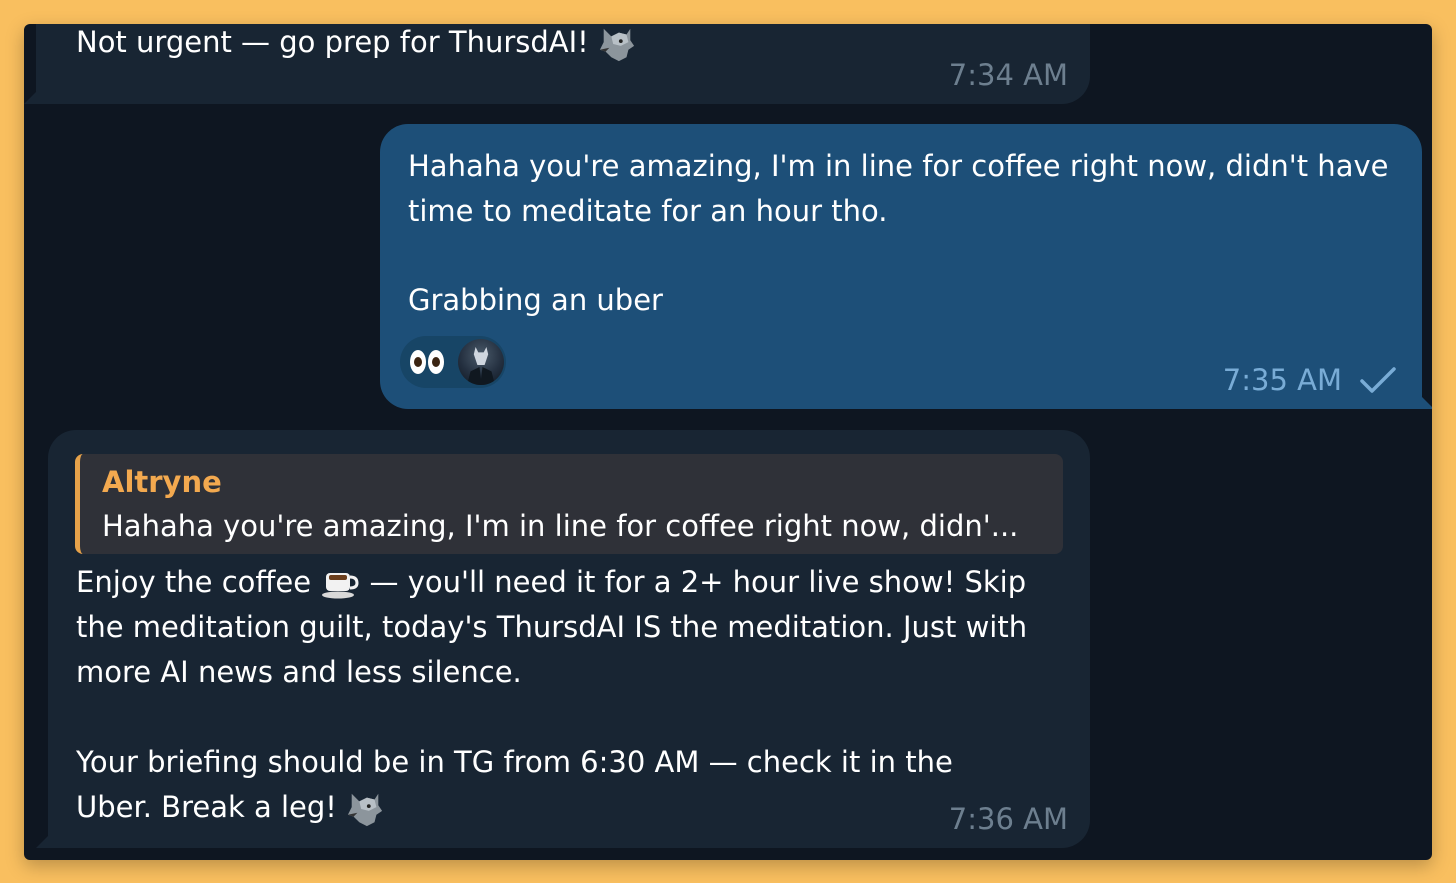 This screenshot has height=883, width=1456. What do you see at coordinates (481, 362) in the screenshot?
I see `avatar` at bounding box center [481, 362].